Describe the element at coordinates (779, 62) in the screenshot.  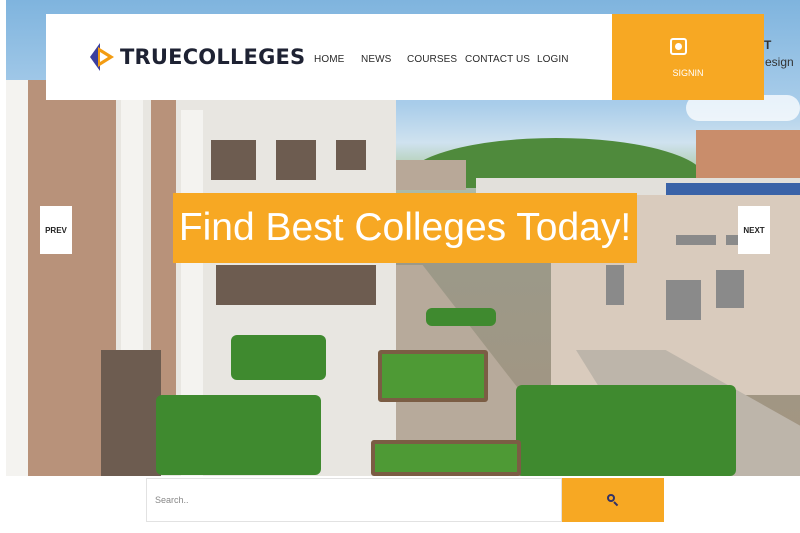
I see `offpage-fragment: esign` at that location.